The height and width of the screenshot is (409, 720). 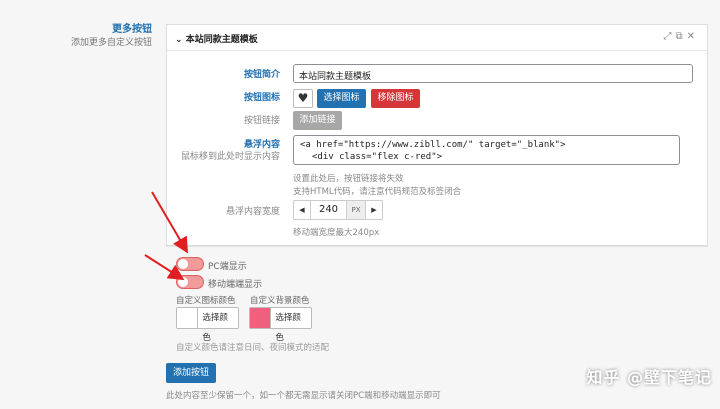 I want to click on arrow-mobile, so click(x=164, y=267).